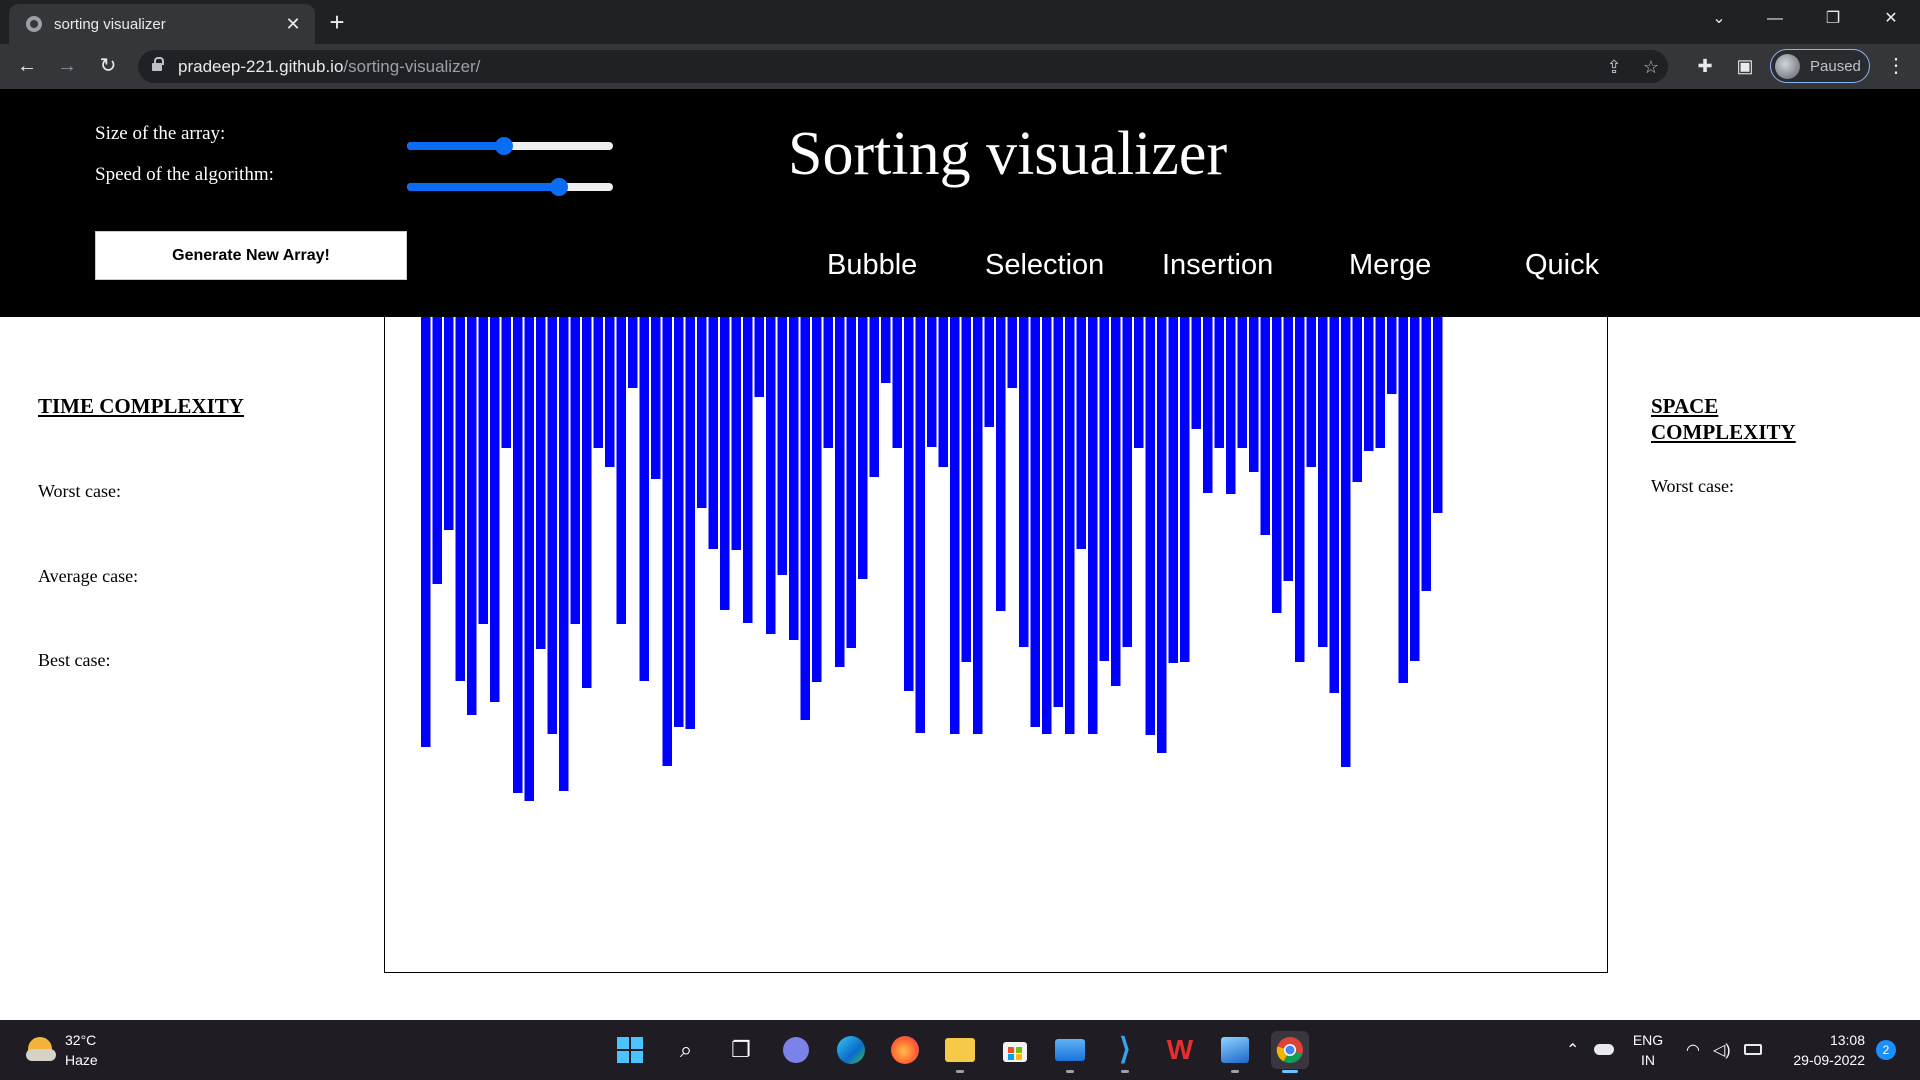  What do you see at coordinates (1648, 1050) in the screenshot?
I see `language-indicator: ENG IN` at bounding box center [1648, 1050].